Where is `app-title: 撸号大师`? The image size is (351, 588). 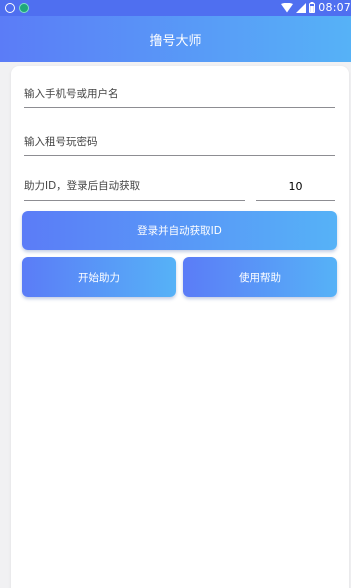
app-title: 撸号大师 is located at coordinates (175, 41).